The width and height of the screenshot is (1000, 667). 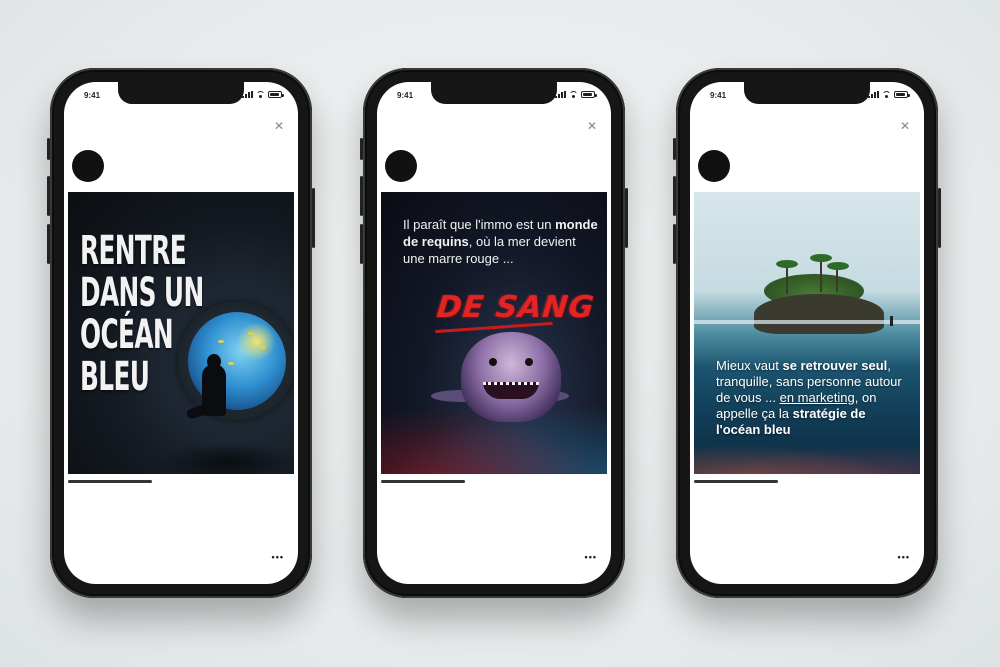 I want to click on headline-line: RENTRE, so click(x=133, y=251).